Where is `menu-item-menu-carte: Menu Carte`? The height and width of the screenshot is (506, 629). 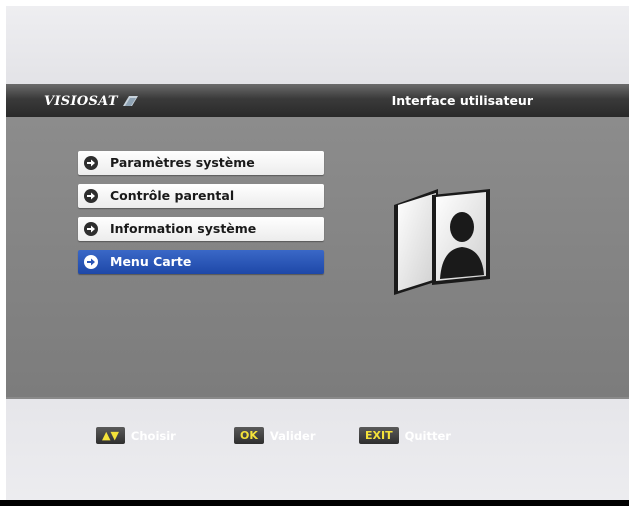 menu-item-menu-carte: Menu Carte is located at coordinates (201, 262).